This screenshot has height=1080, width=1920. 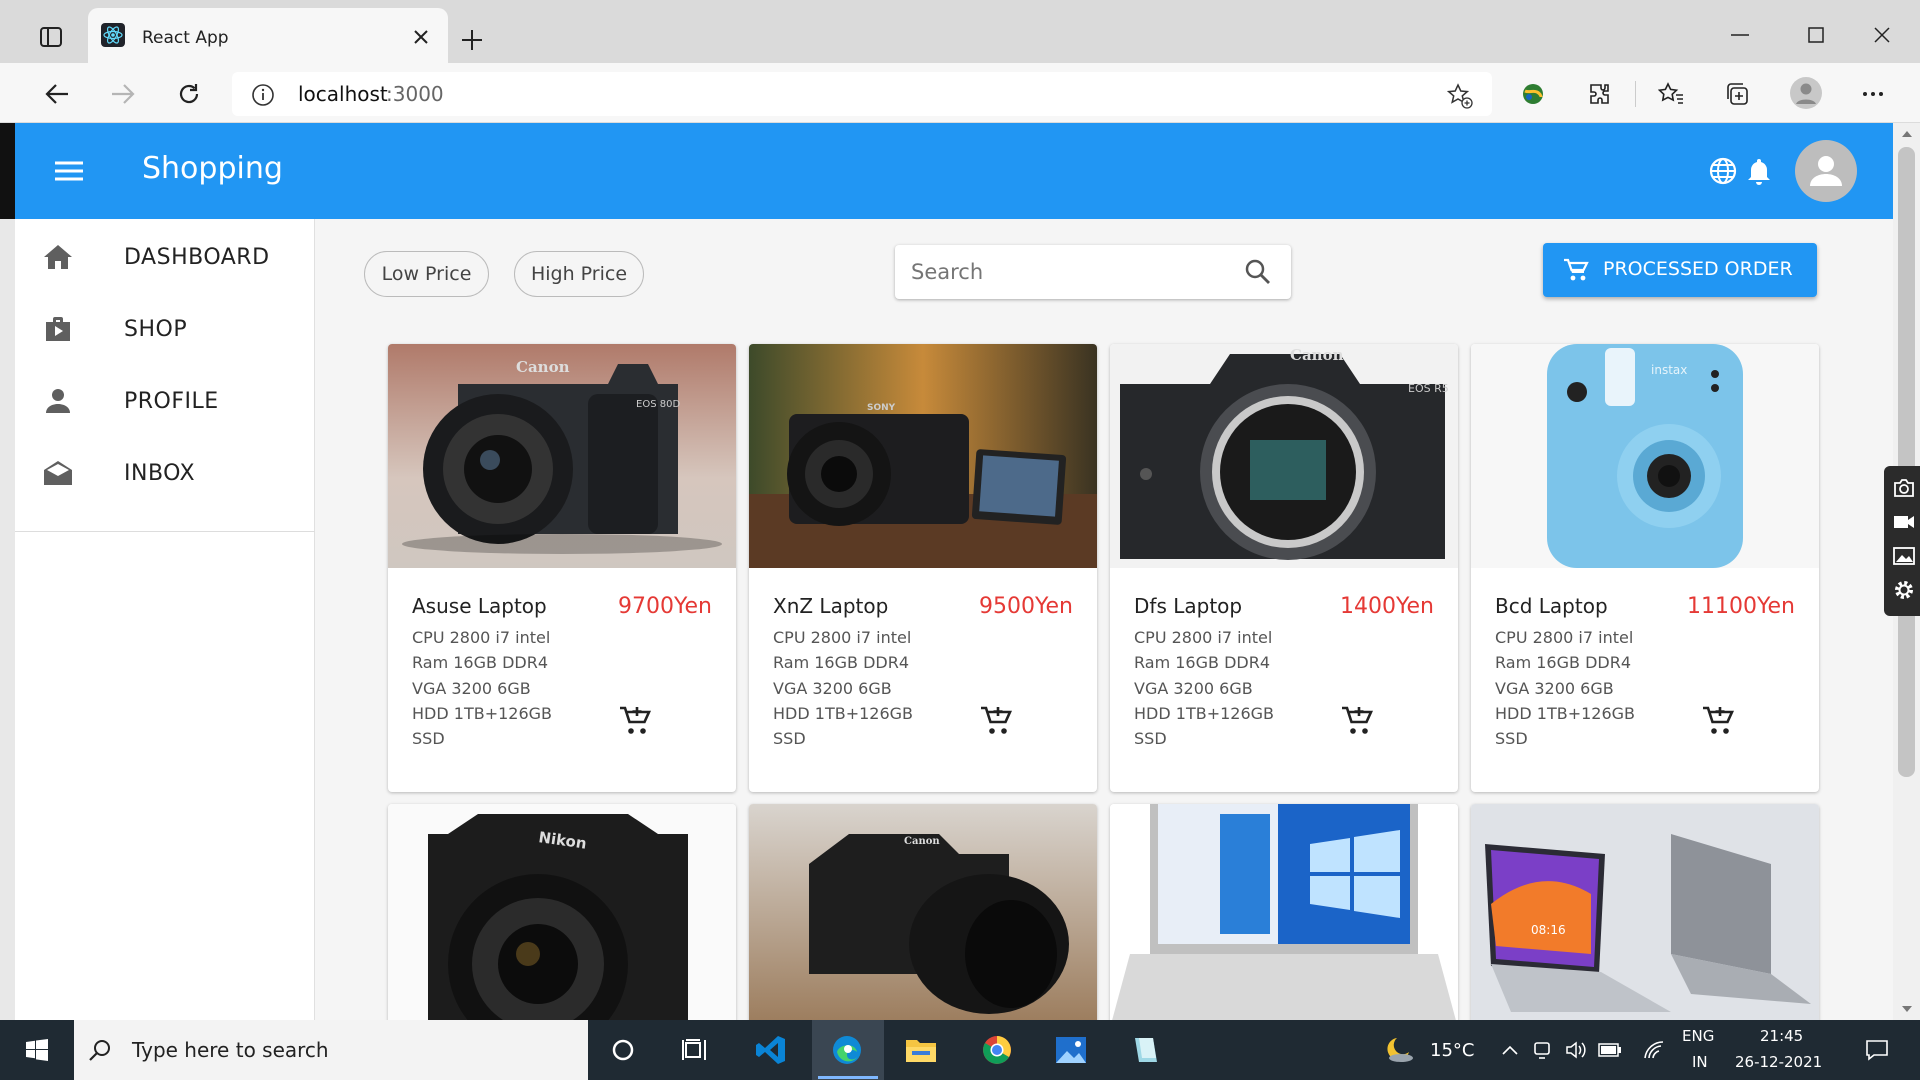 What do you see at coordinates (1737, 94) in the screenshot?
I see `collections-icon` at bounding box center [1737, 94].